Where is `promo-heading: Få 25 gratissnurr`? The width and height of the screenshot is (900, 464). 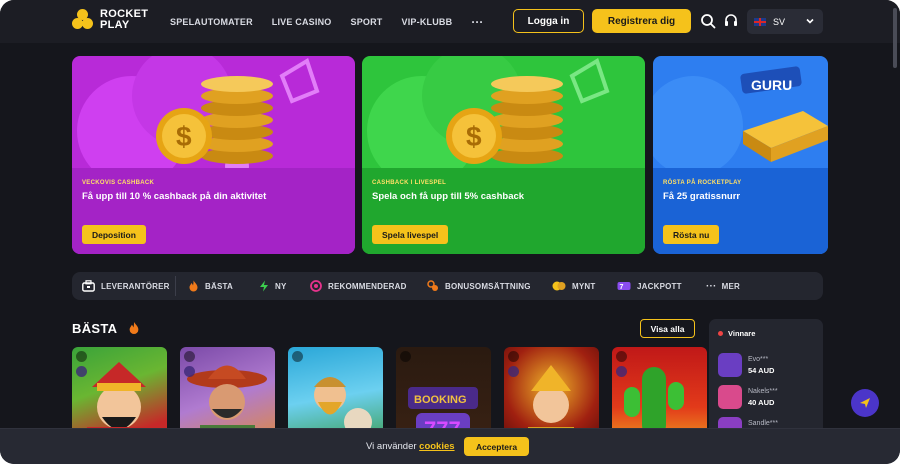 promo-heading: Få 25 gratissnurr is located at coordinates (702, 196).